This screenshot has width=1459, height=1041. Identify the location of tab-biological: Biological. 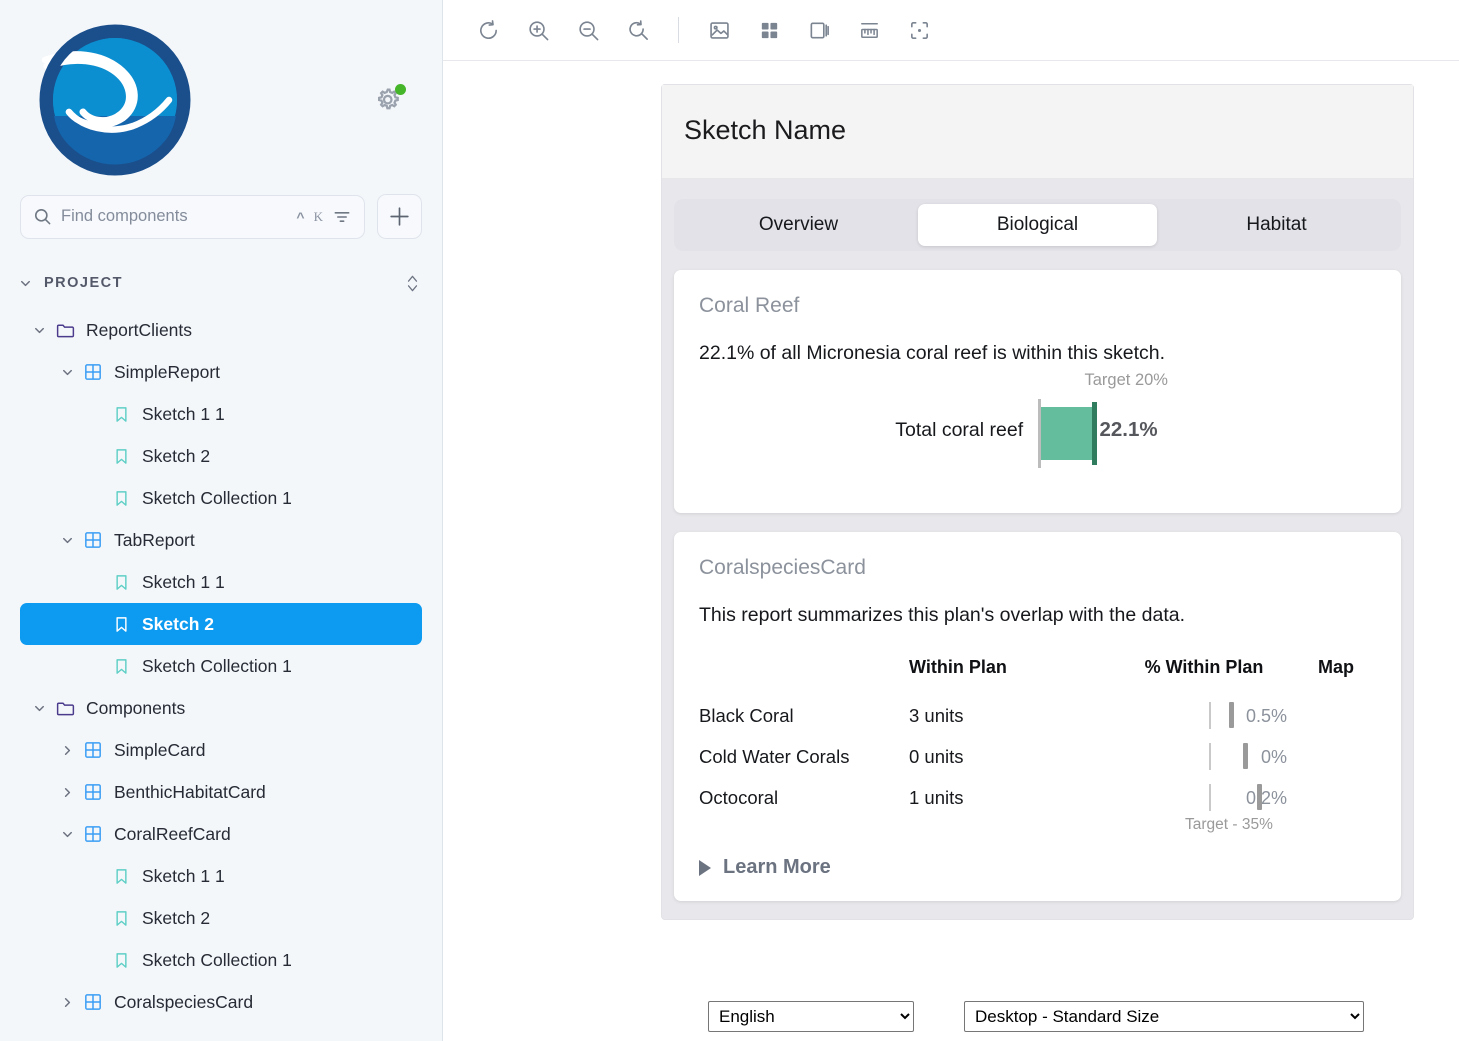
(1037, 225).